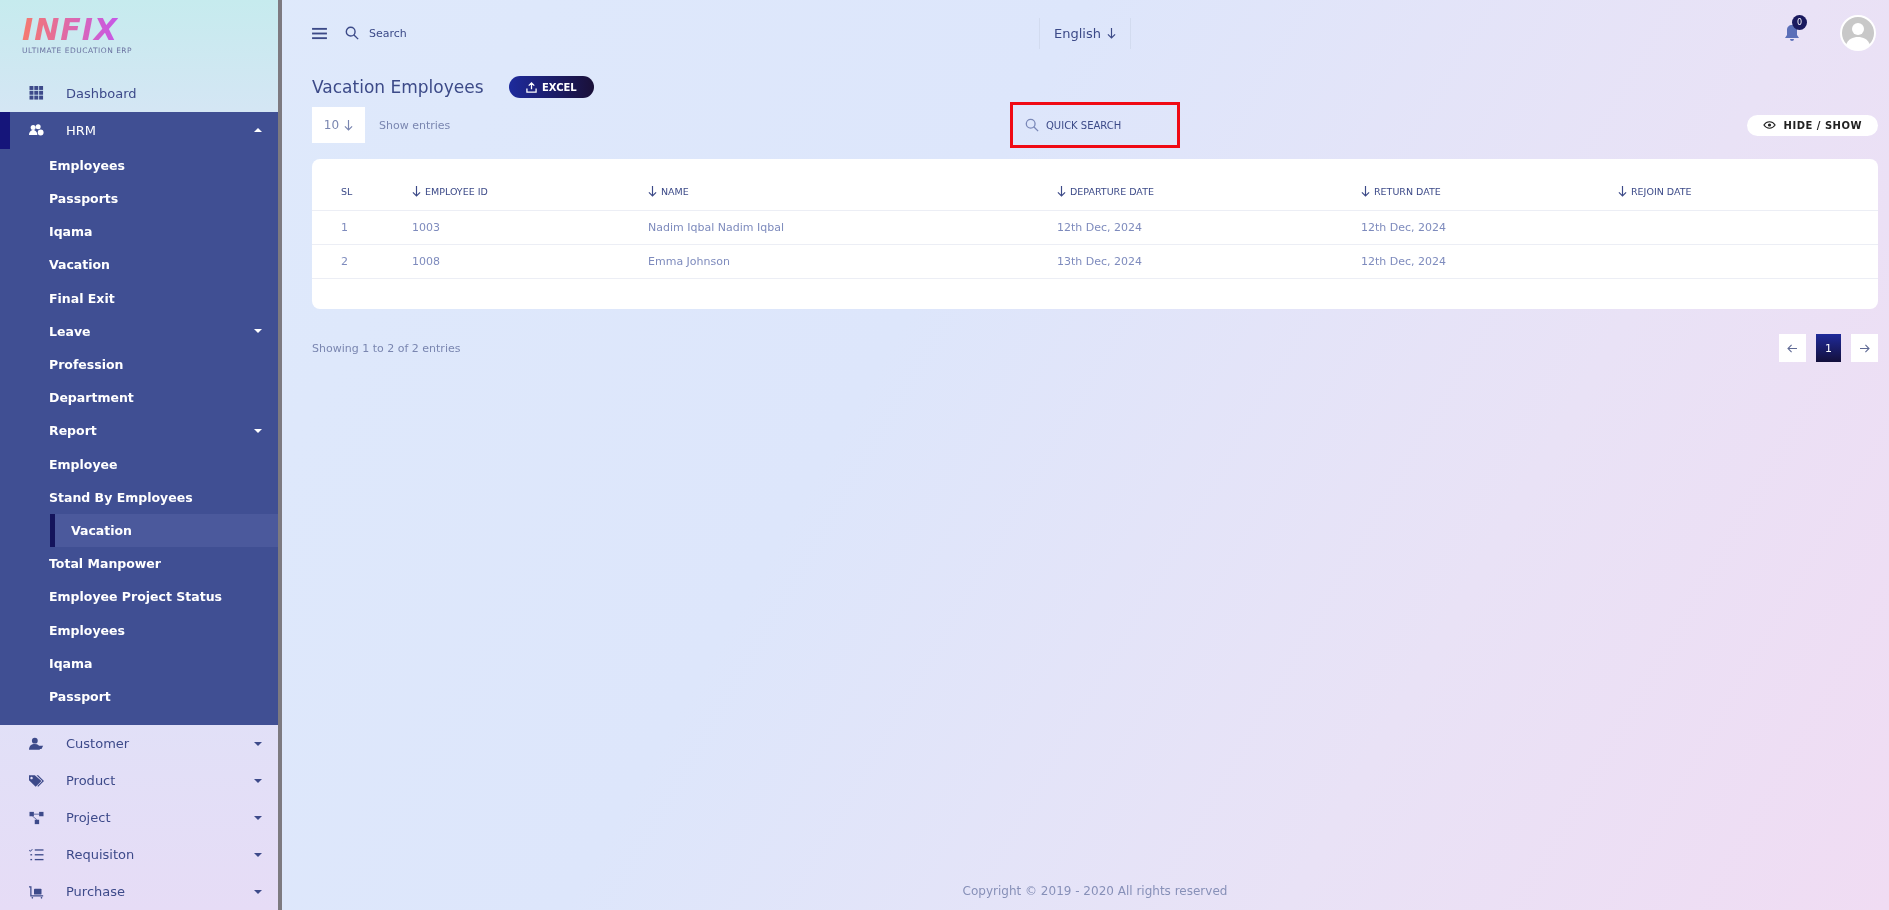 This screenshot has width=1889, height=910. Describe the element at coordinates (668, 191) in the screenshot. I see `column-header: NAME` at that location.